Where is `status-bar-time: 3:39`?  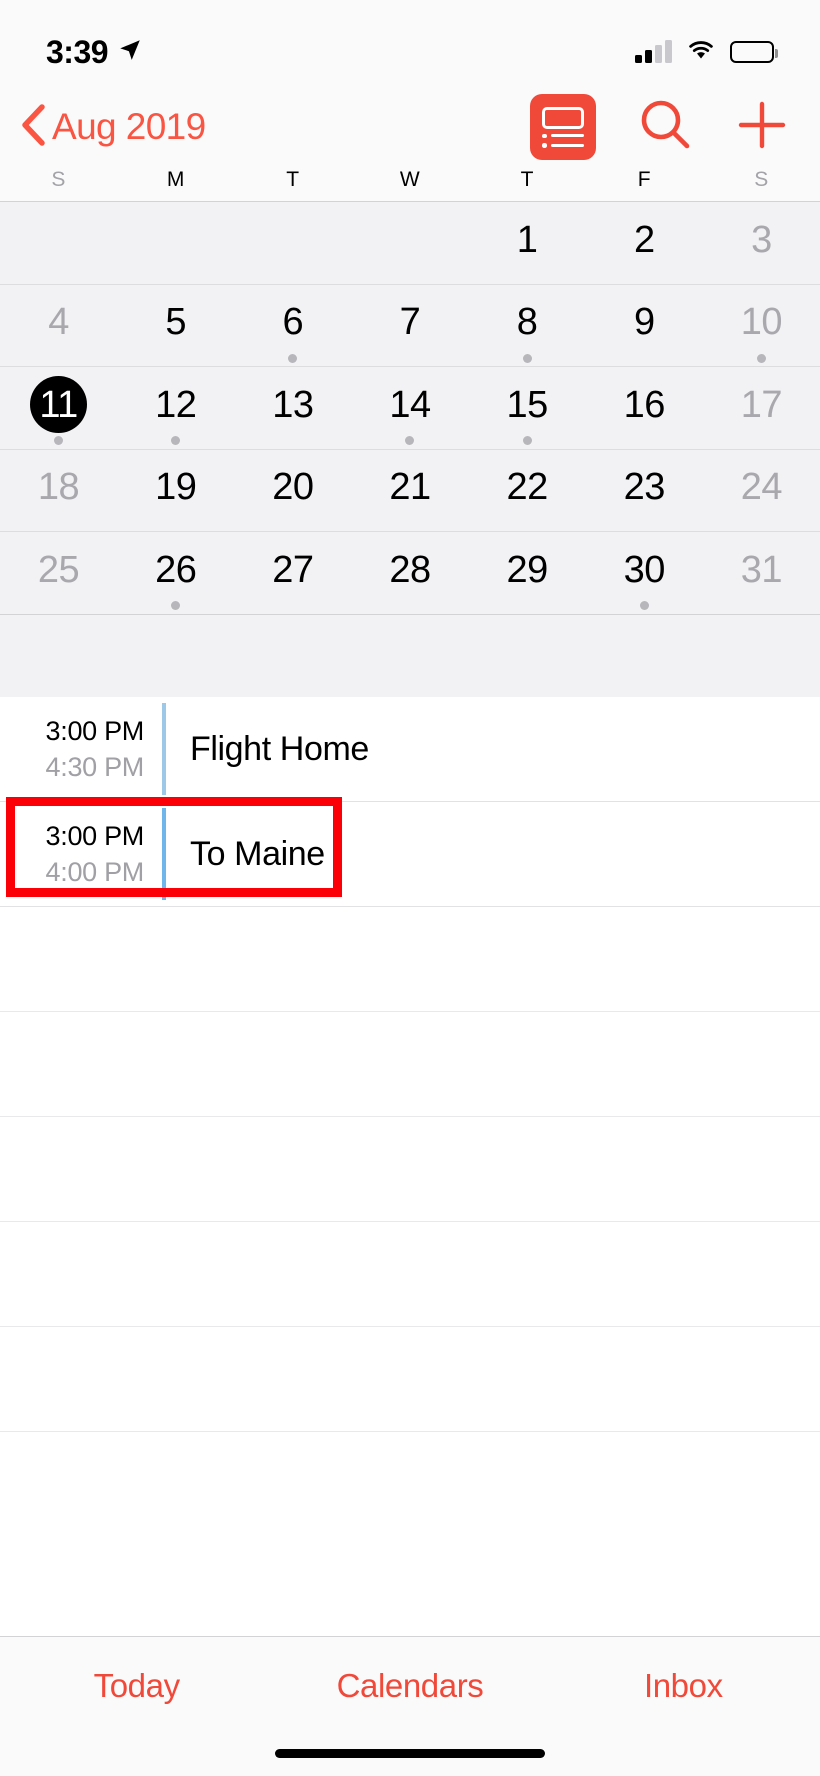 status-bar-time: 3:39 is located at coordinates (77, 51).